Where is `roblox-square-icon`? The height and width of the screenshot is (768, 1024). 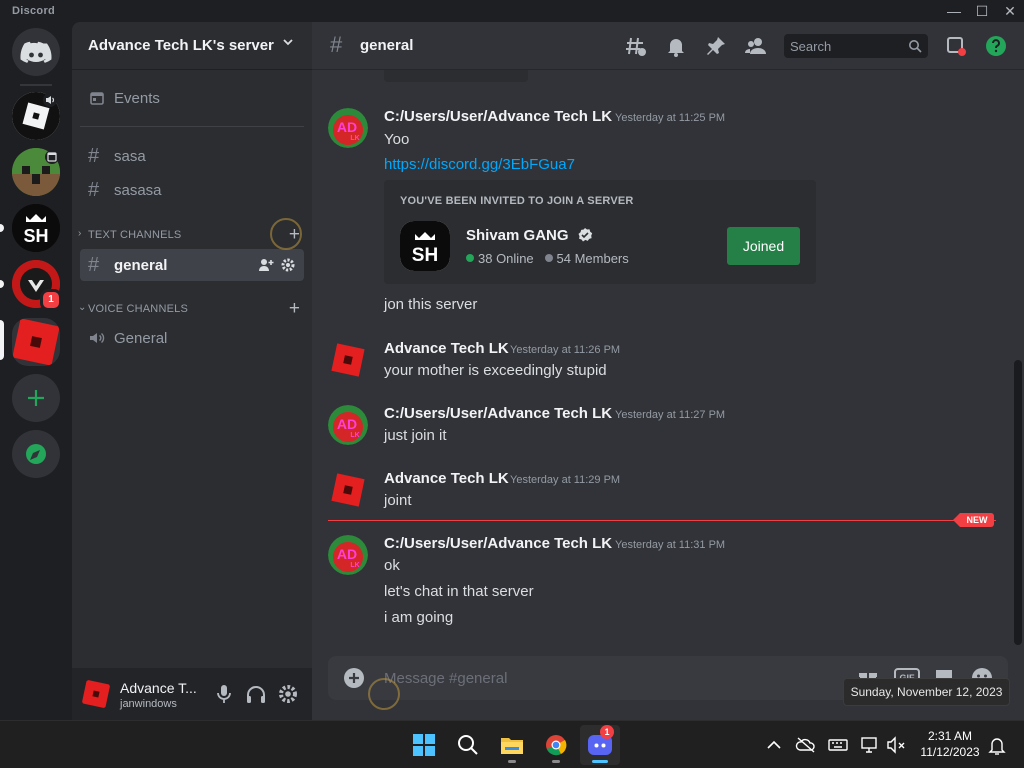
roblox-square-icon is located at coordinates (348, 360).